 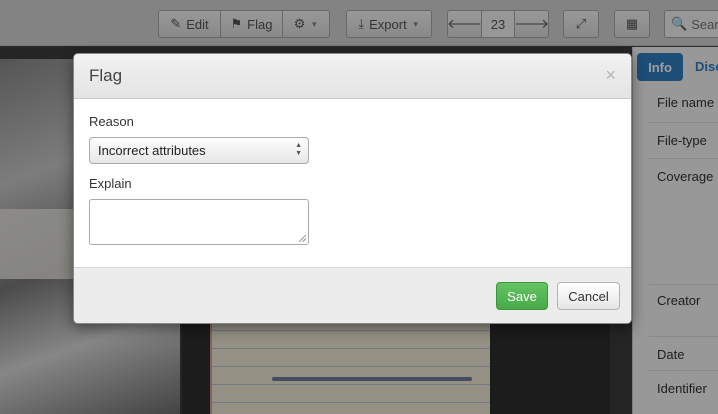 What do you see at coordinates (302, 238) in the screenshot?
I see `resize-grip-icon` at bounding box center [302, 238].